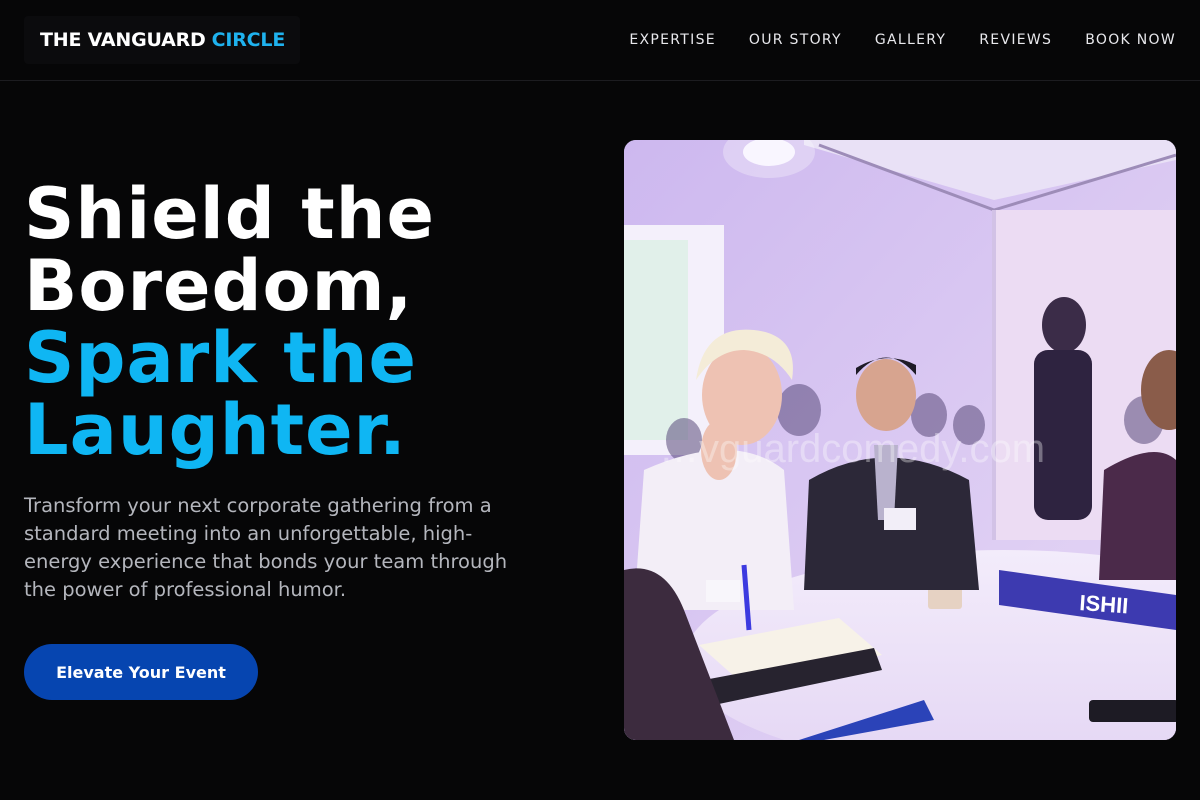 The width and height of the screenshot is (1200, 800). What do you see at coordinates (852, 449) in the screenshot?
I see `photo-watermark: …vguardcomedy.com` at bounding box center [852, 449].